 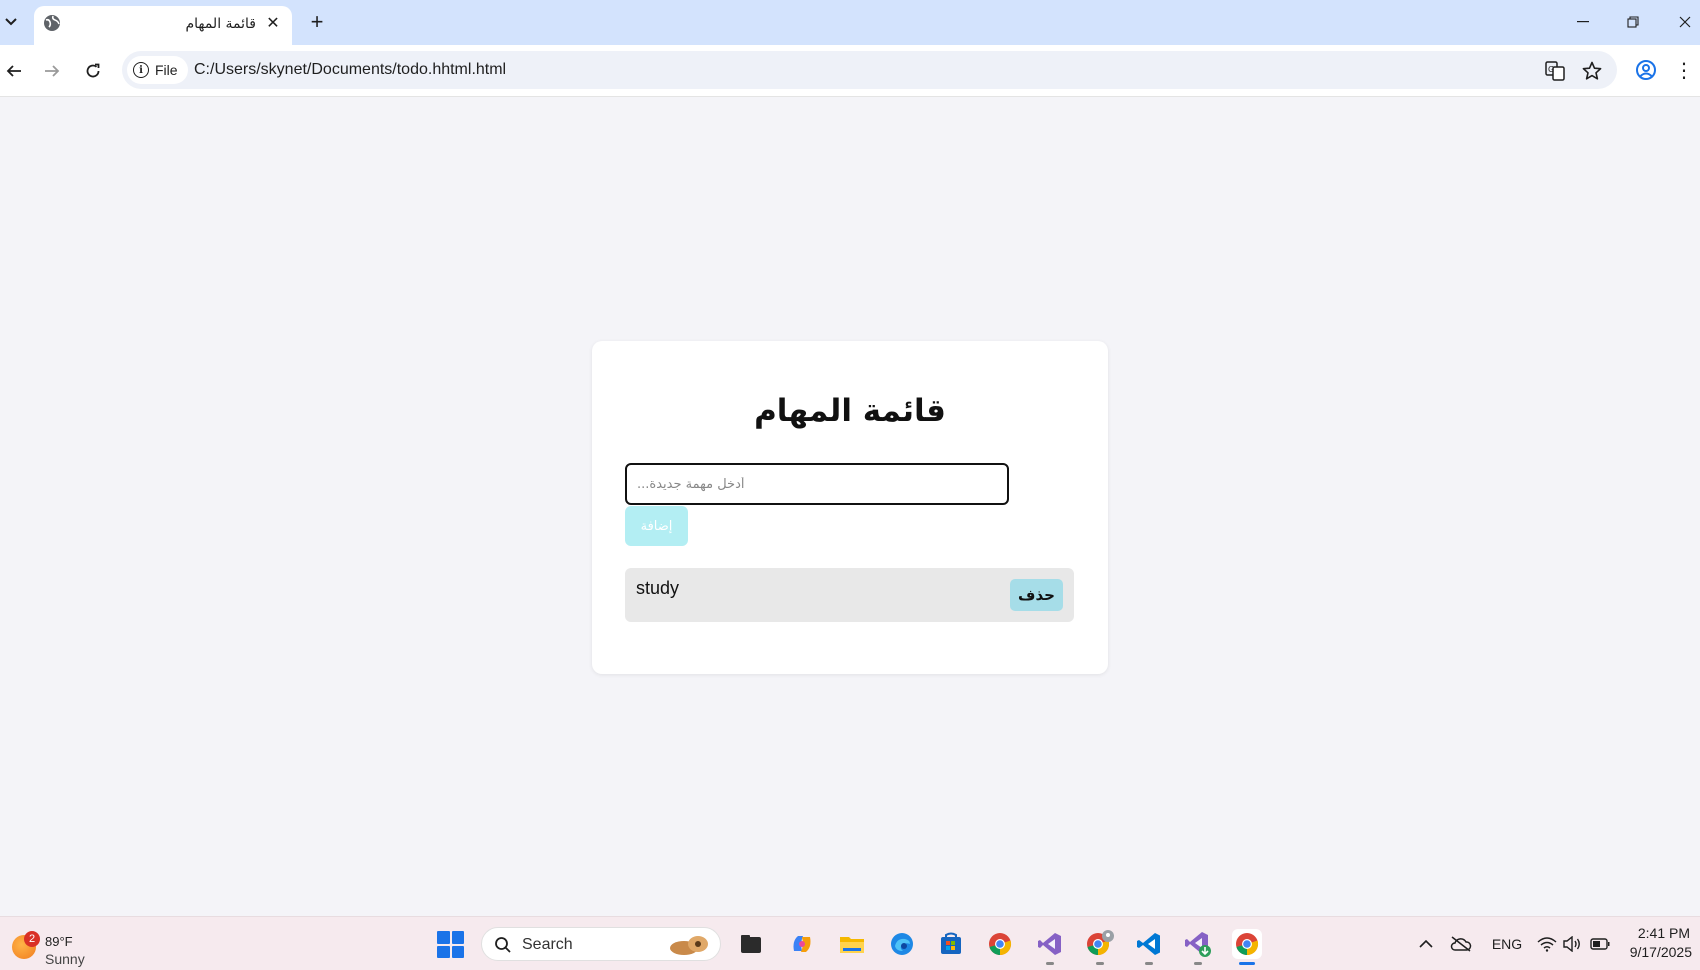 What do you see at coordinates (52, 71) in the screenshot?
I see `forward-arrow-icon` at bounding box center [52, 71].